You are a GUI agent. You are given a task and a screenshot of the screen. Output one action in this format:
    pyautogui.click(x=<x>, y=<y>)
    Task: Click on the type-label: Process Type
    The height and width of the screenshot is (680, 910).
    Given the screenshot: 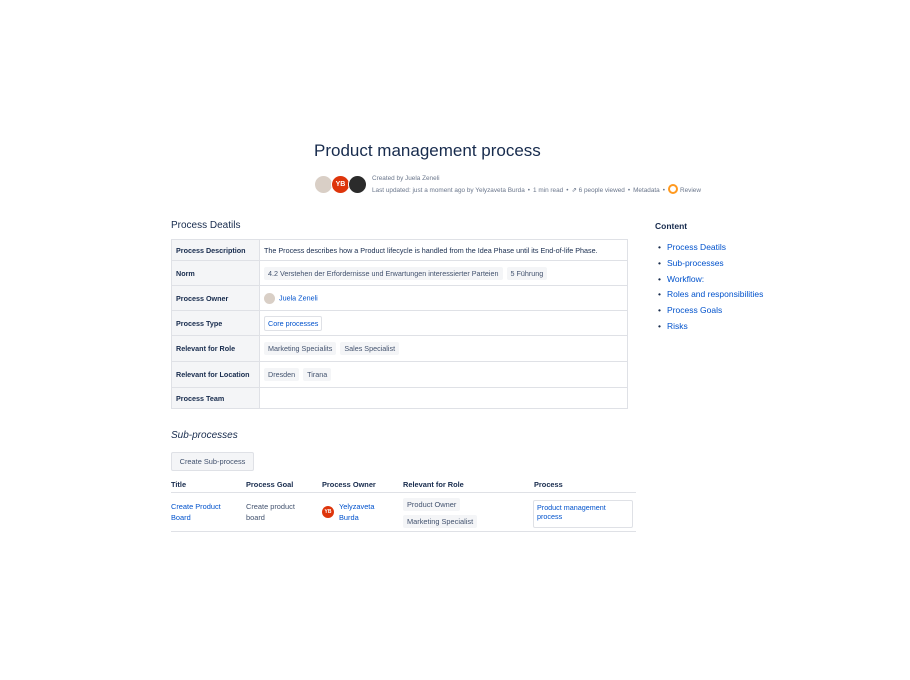 What is the action you would take?
    pyautogui.click(x=215, y=323)
    